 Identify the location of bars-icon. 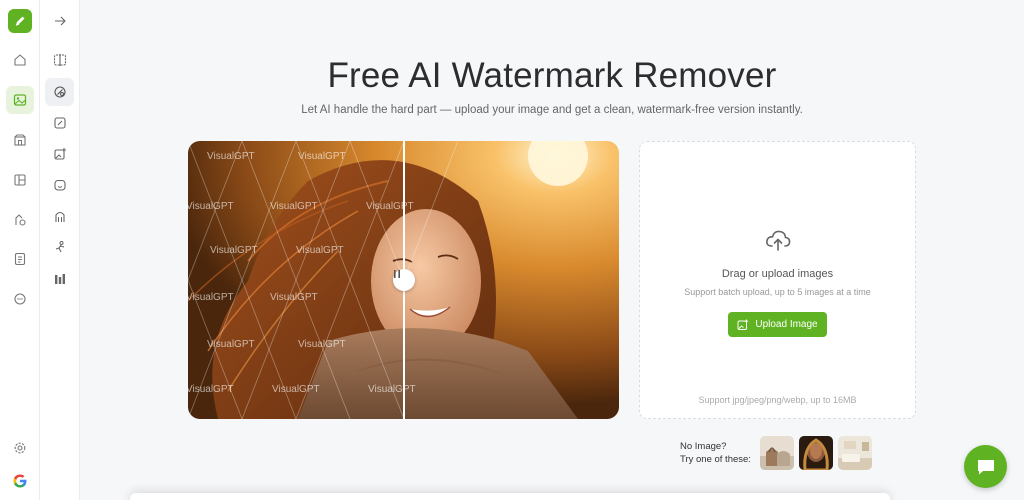
(59, 279).